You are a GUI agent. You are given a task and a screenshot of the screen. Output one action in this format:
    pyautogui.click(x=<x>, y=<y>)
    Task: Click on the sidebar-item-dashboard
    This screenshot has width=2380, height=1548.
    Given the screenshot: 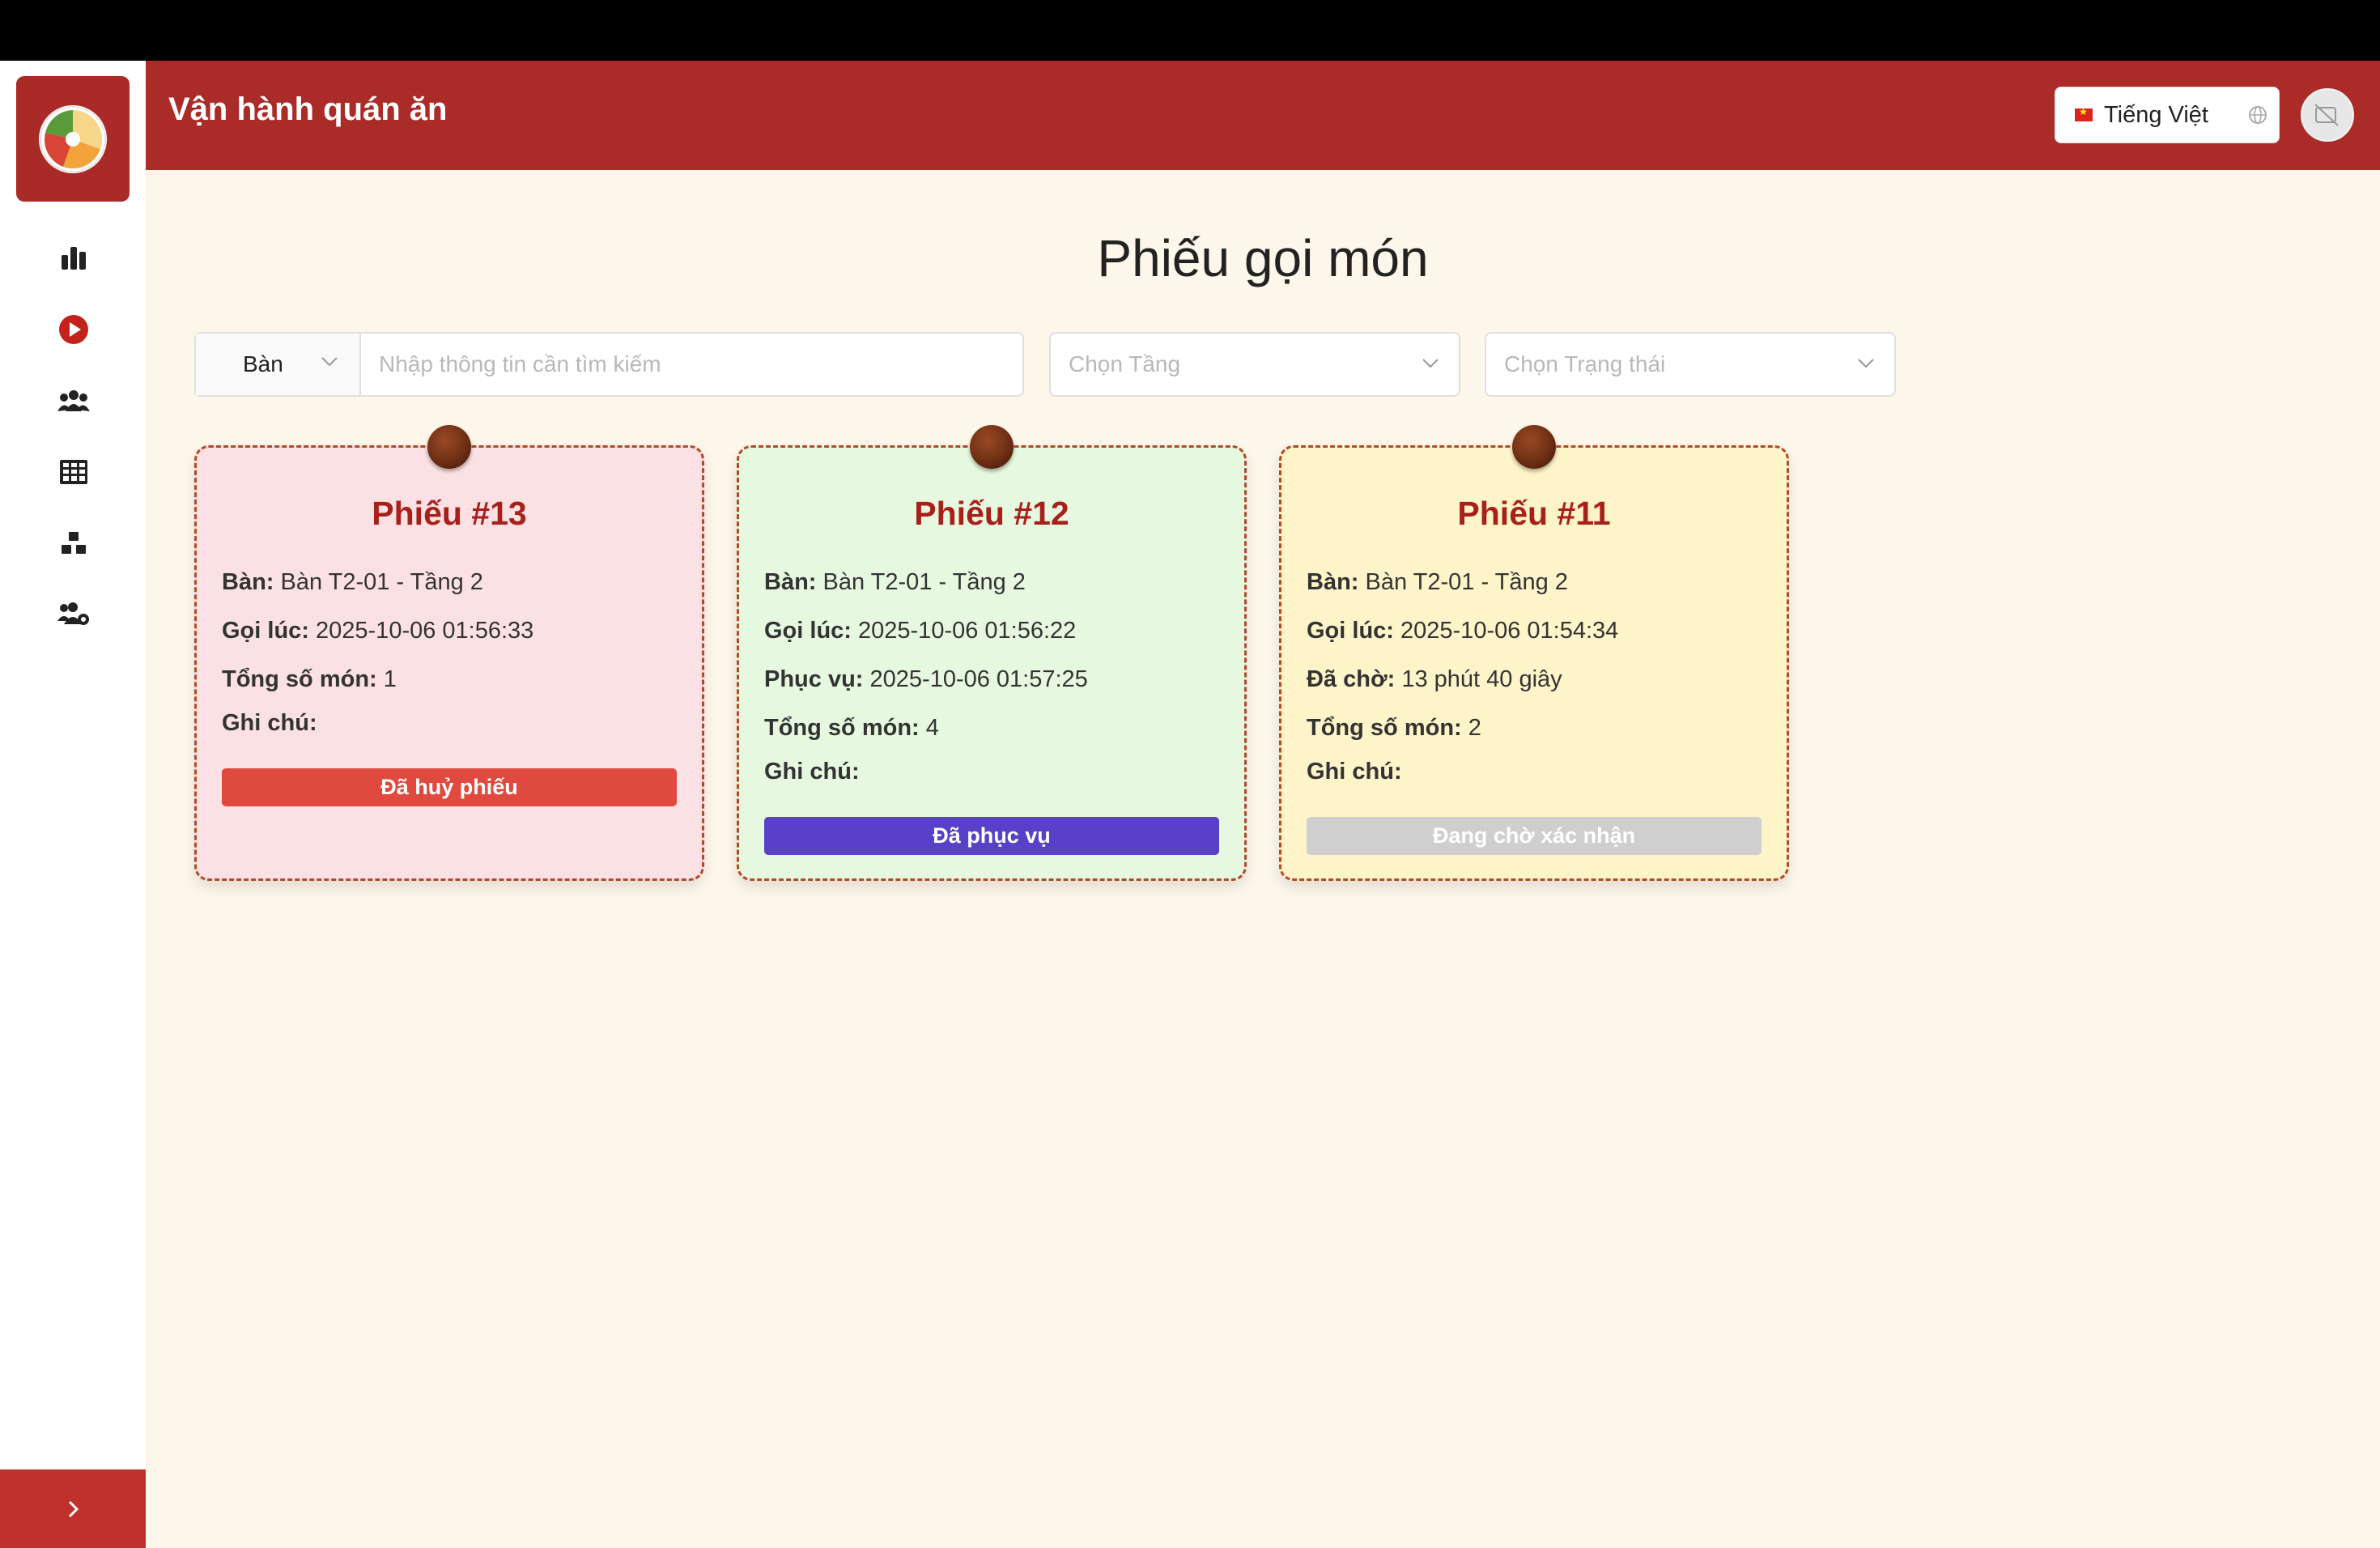 What is the action you would take?
    pyautogui.click(x=73, y=258)
    